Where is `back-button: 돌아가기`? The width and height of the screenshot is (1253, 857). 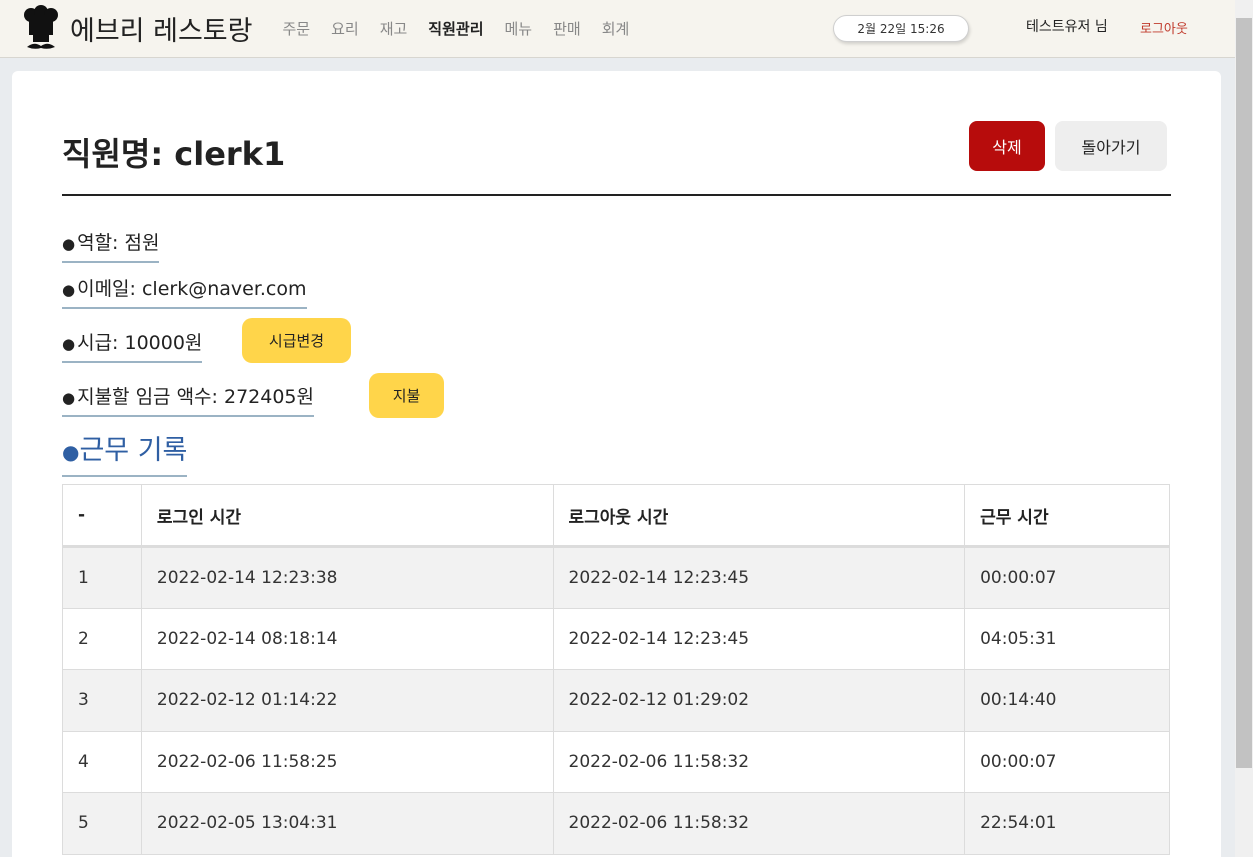 back-button: 돌아가기 is located at coordinates (1111, 146).